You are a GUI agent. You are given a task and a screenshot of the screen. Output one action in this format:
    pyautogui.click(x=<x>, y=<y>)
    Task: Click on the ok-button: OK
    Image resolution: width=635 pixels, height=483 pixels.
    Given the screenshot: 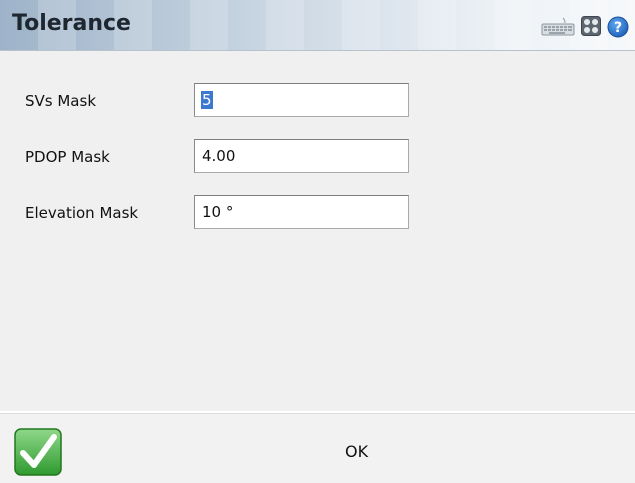 What is the action you would take?
    pyautogui.click(x=356, y=451)
    